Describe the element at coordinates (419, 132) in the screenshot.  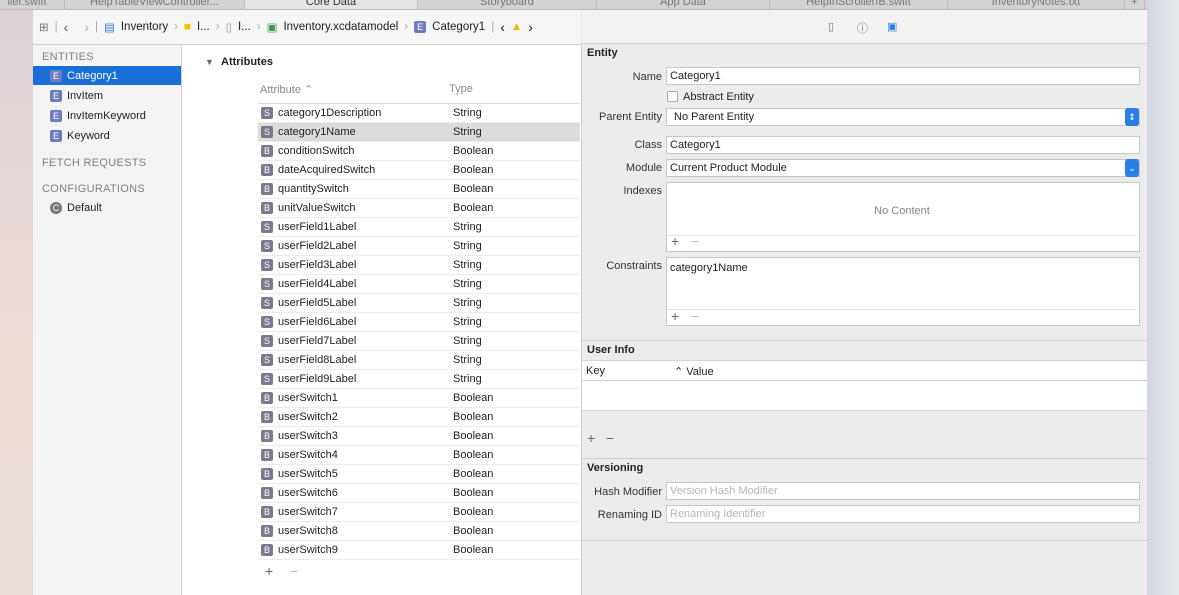
I see `table-row: Scategory1Name String` at that location.